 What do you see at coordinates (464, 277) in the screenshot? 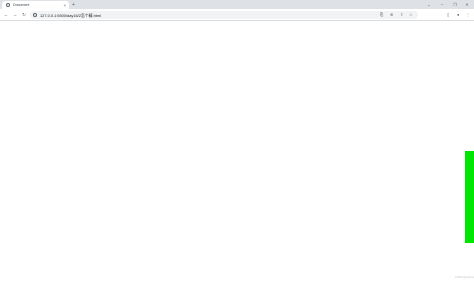
I see `watermark-text: CSDN @Genius` at bounding box center [464, 277].